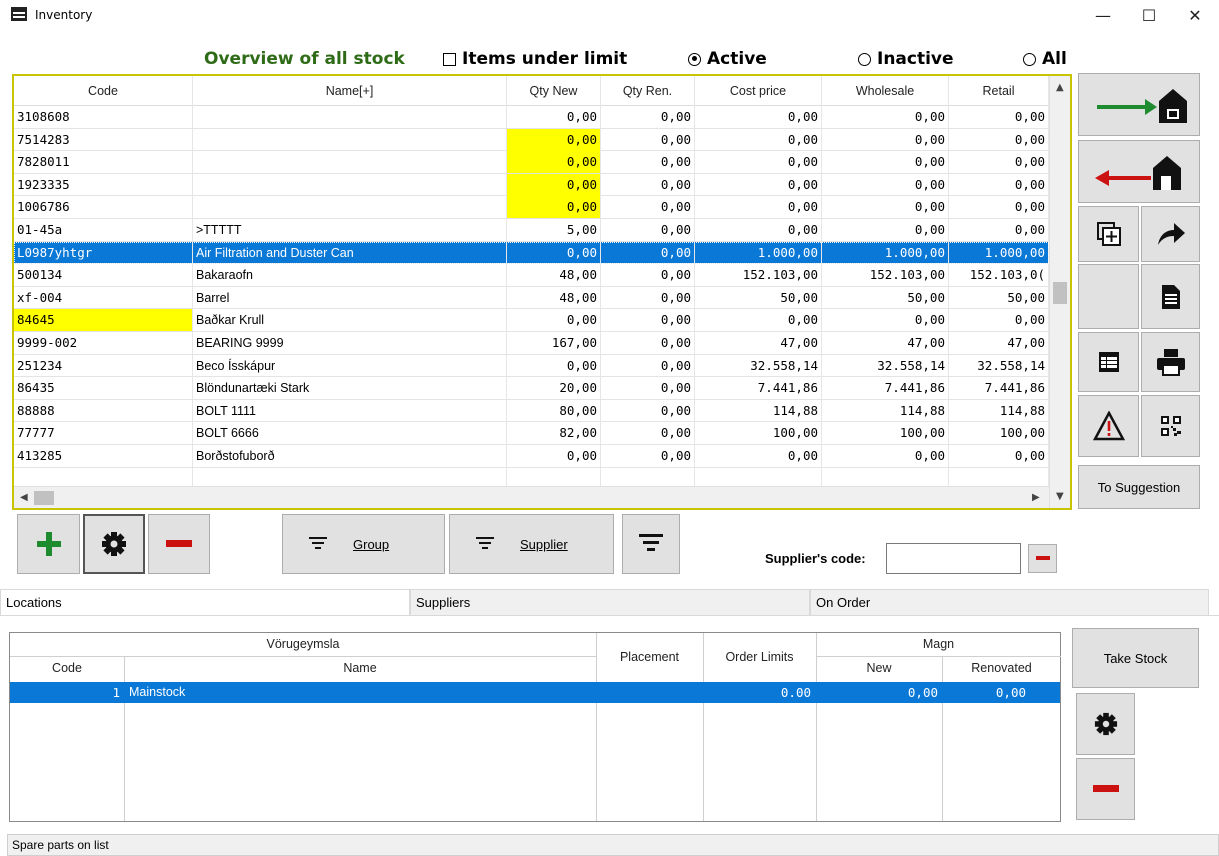 The width and height of the screenshot is (1219, 856). What do you see at coordinates (531, 456) in the screenshot?
I see `table-row: 413285 Borðstofuborð 0,00 0,00 0,00 0,00 0,00` at bounding box center [531, 456].